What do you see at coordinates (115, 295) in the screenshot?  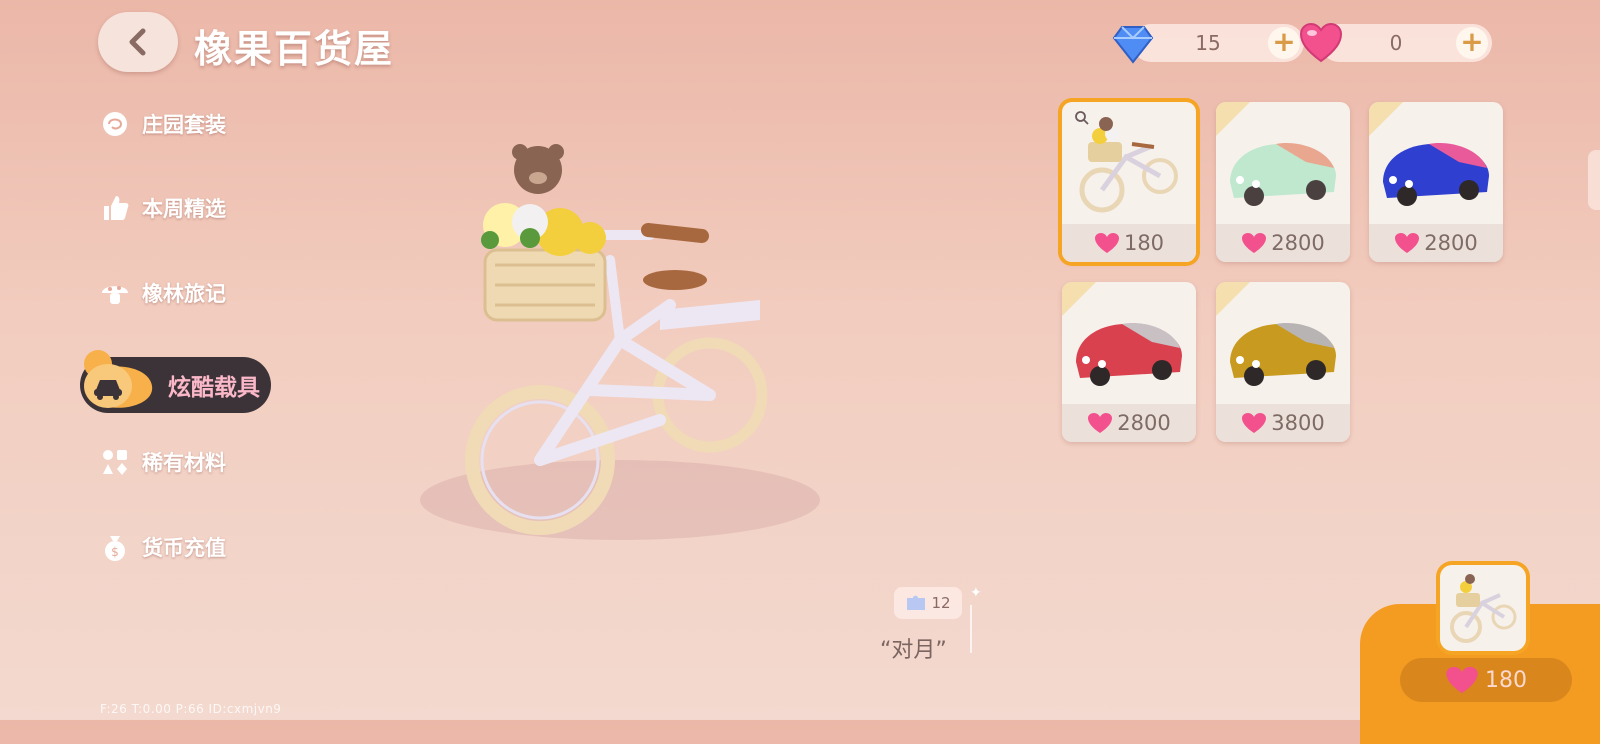 I see `mushroom-icon` at bounding box center [115, 295].